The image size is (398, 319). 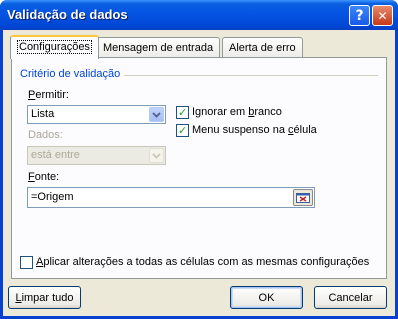 What do you see at coordinates (303, 197) in the screenshot?
I see `collapse-dialog-icon` at bounding box center [303, 197].